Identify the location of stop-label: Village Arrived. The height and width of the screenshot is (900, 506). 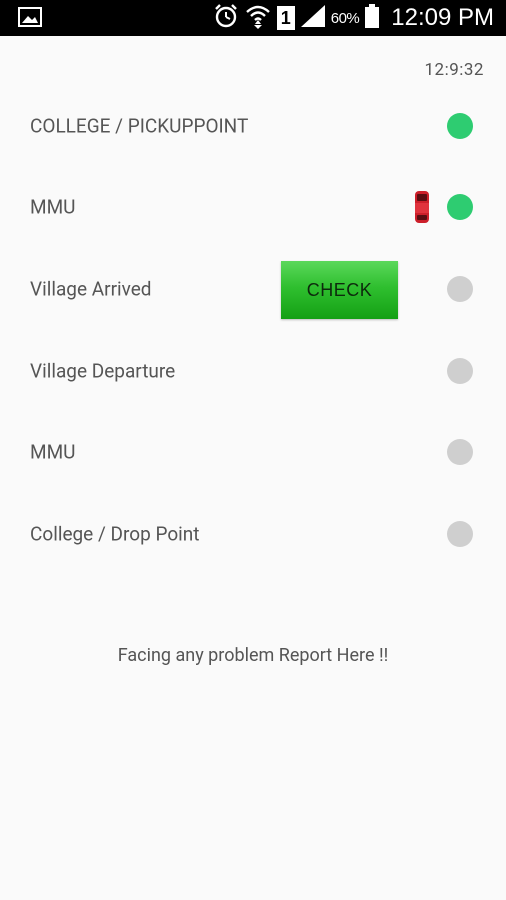
(91, 289).